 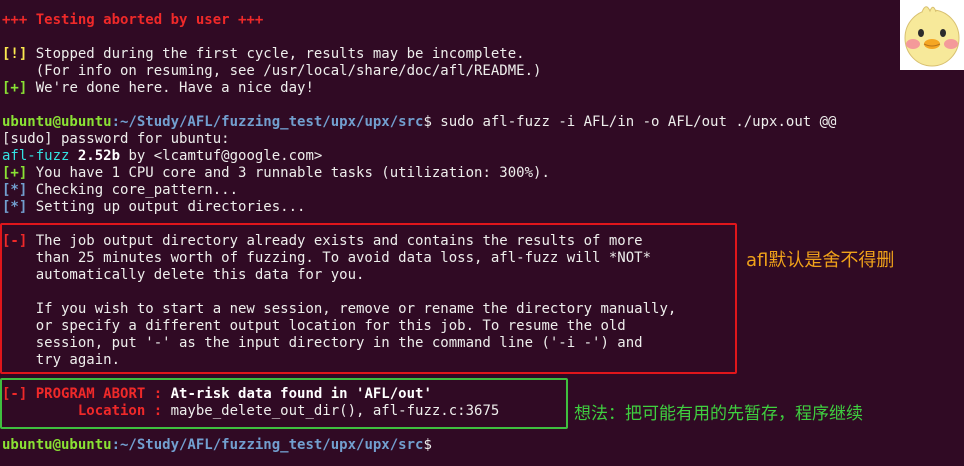 What do you see at coordinates (284, 403) in the screenshot?
I see `abort-highlight-box` at bounding box center [284, 403].